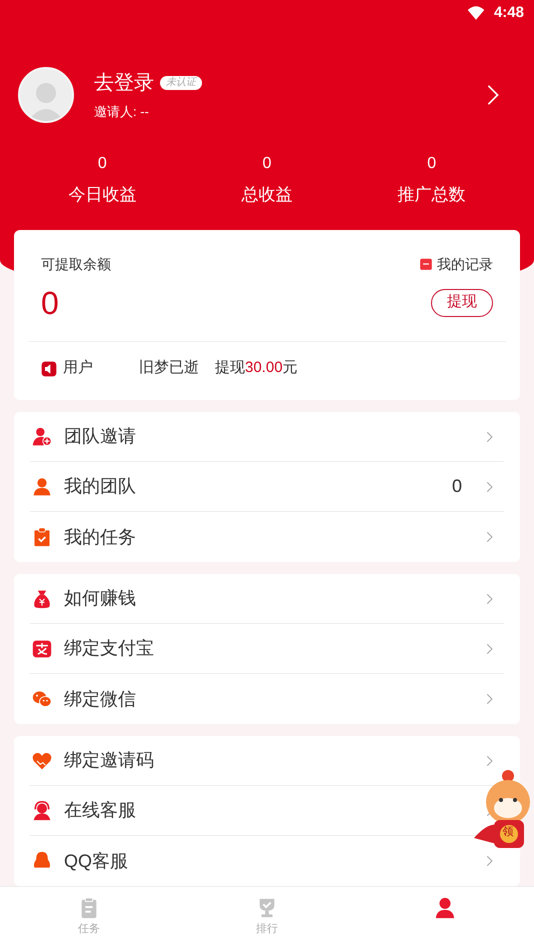 The width and height of the screenshot is (534, 949). Describe the element at coordinates (256, 368) in the screenshot. I see `notice-text: 提现30.00元` at that location.